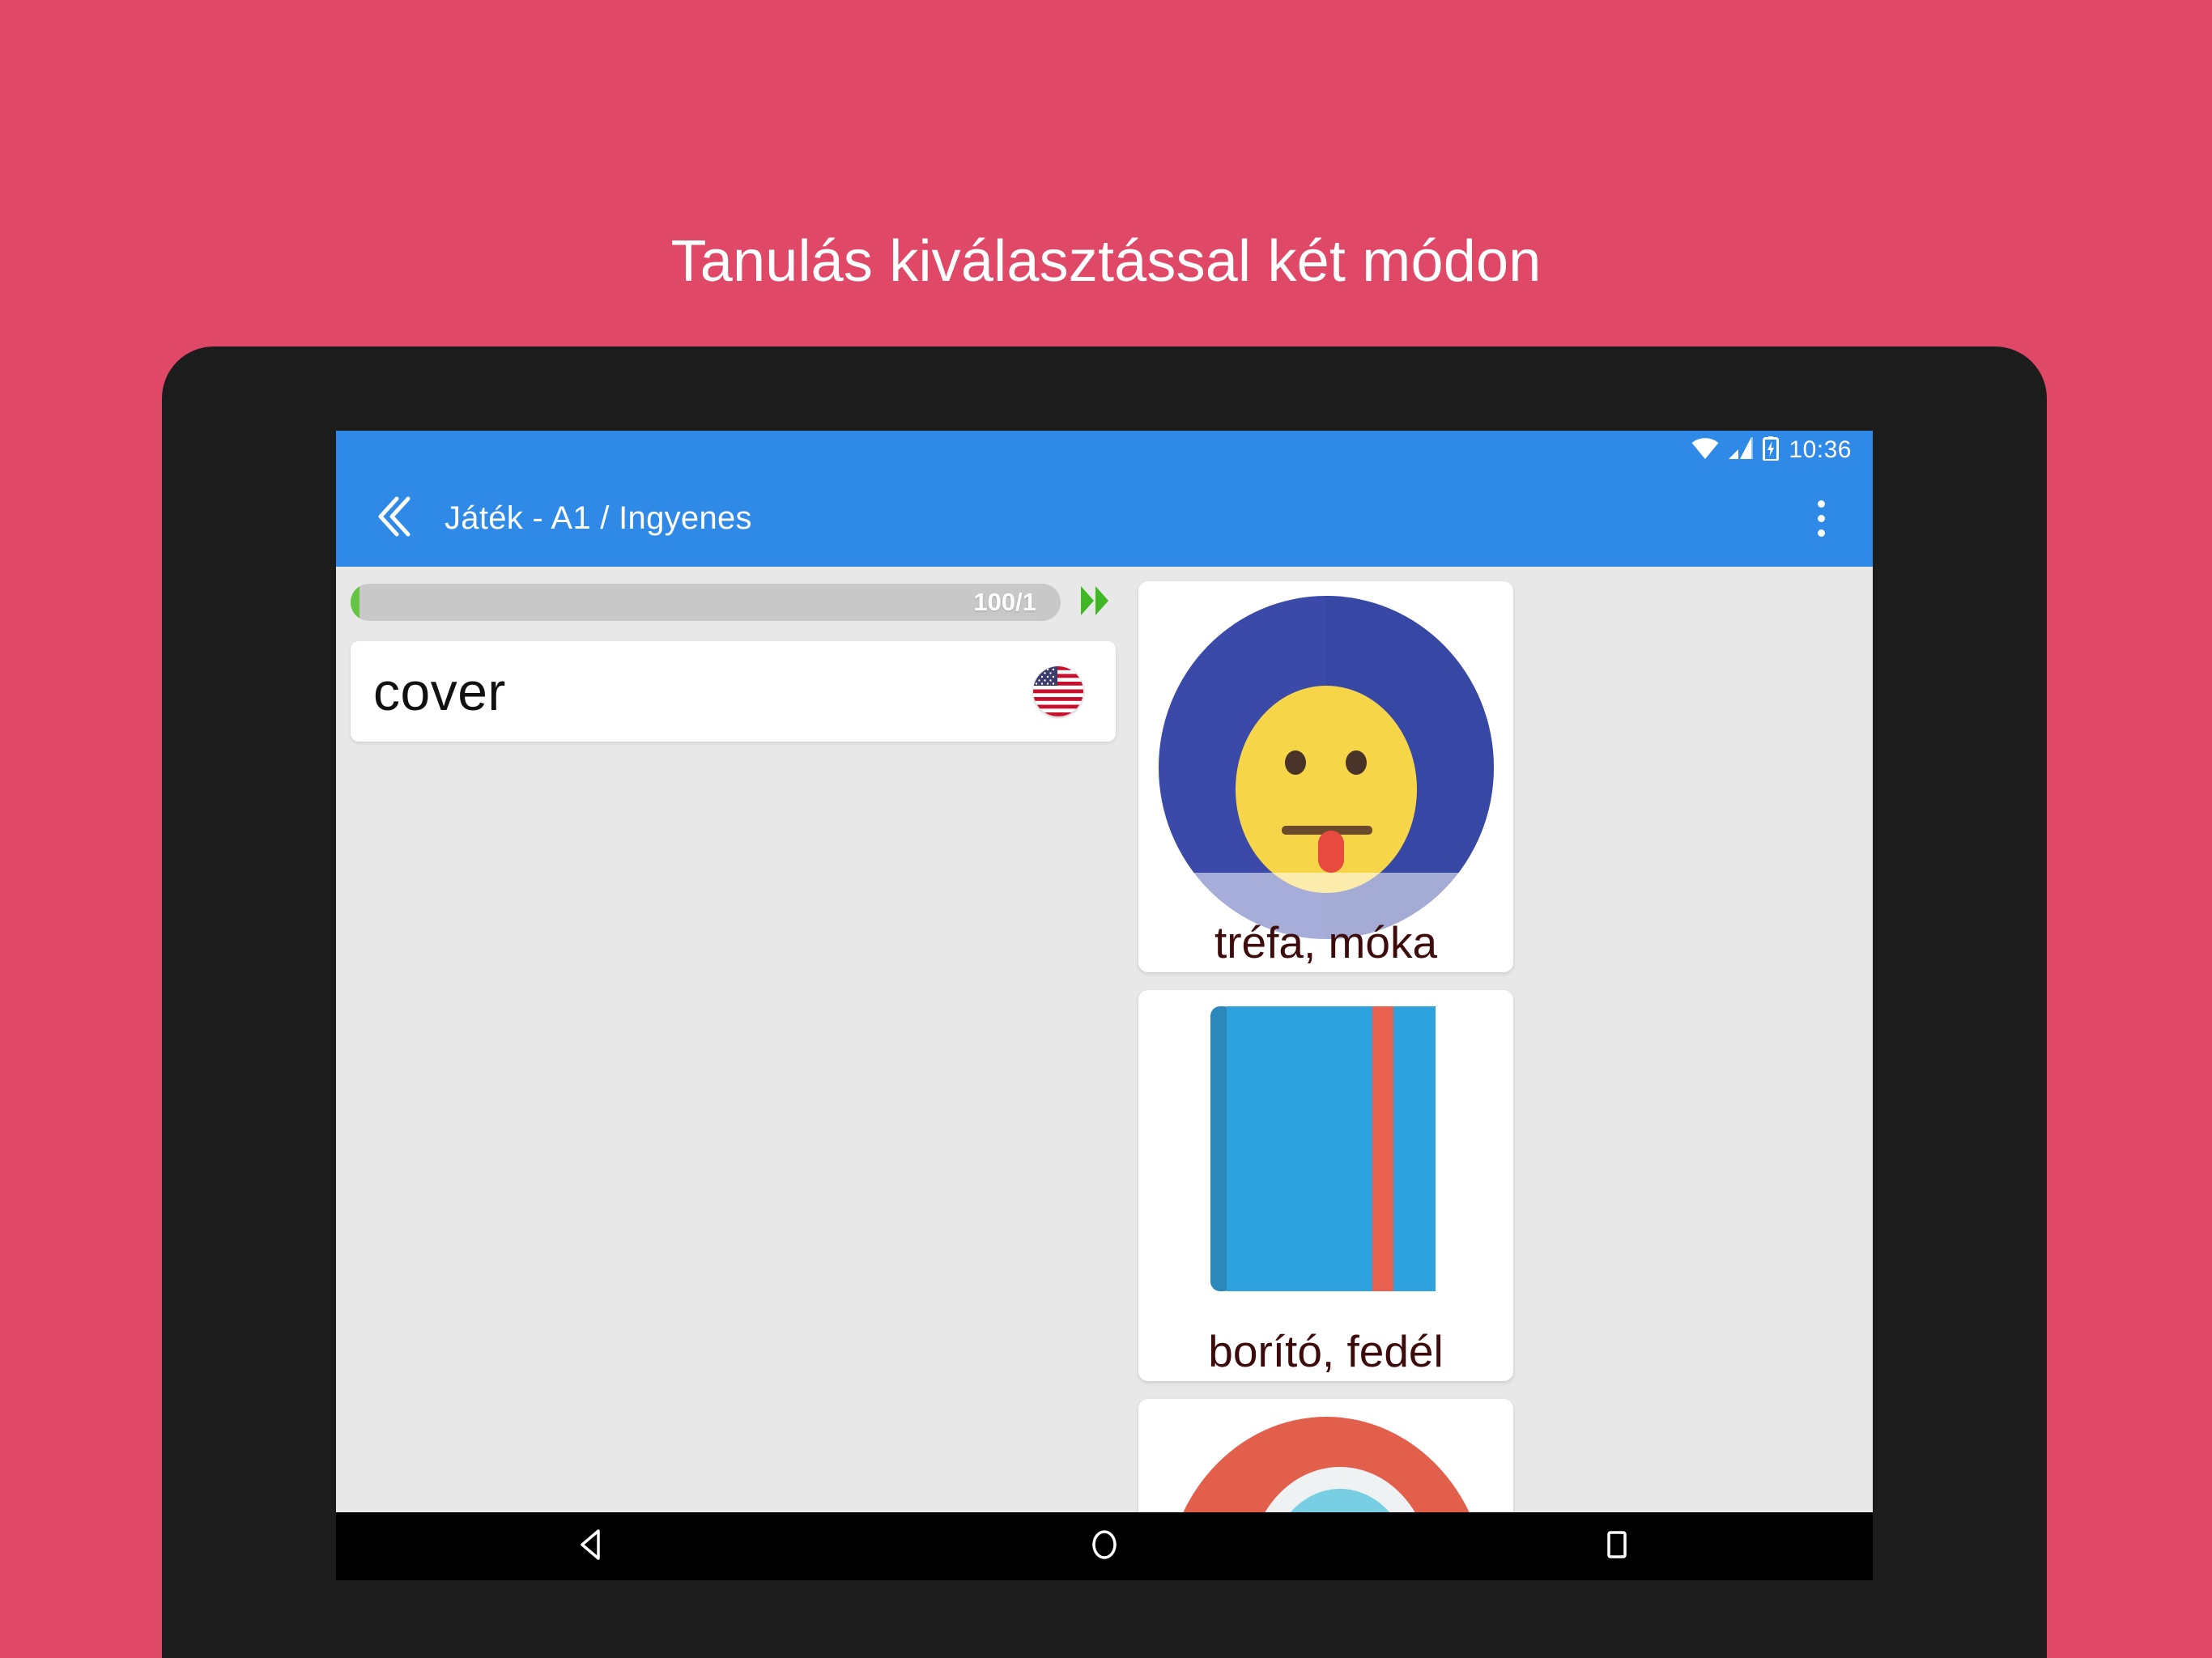  I want to click on app-bar-title: Játék - A1 / Ingyenes, so click(598, 518).